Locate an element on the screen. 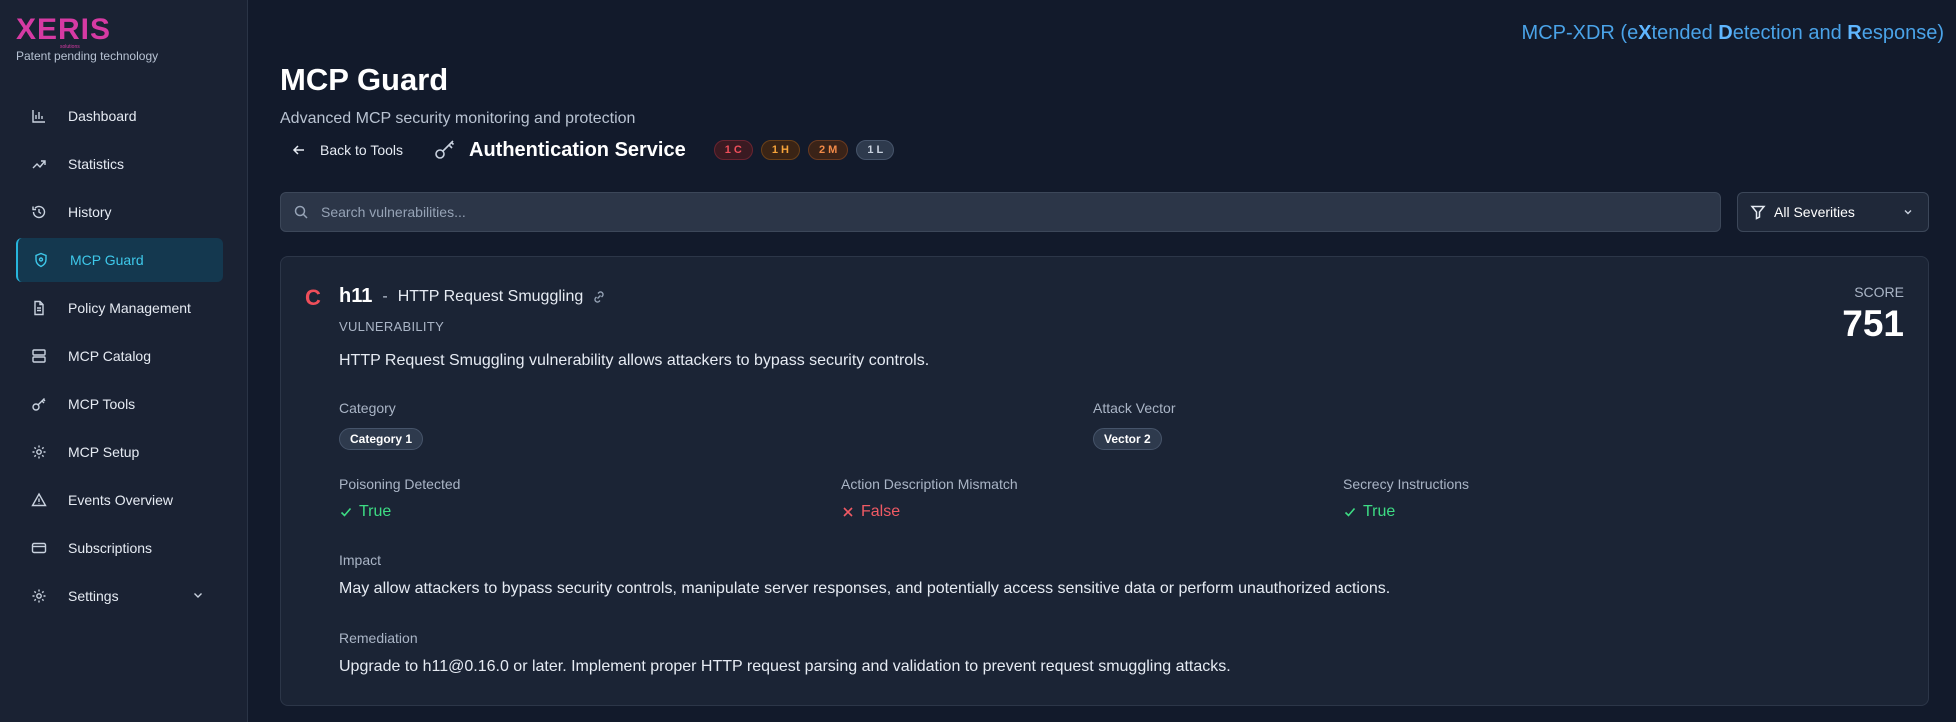  sidebar-item-mcp-guard: MCP Guard is located at coordinates (119, 260).